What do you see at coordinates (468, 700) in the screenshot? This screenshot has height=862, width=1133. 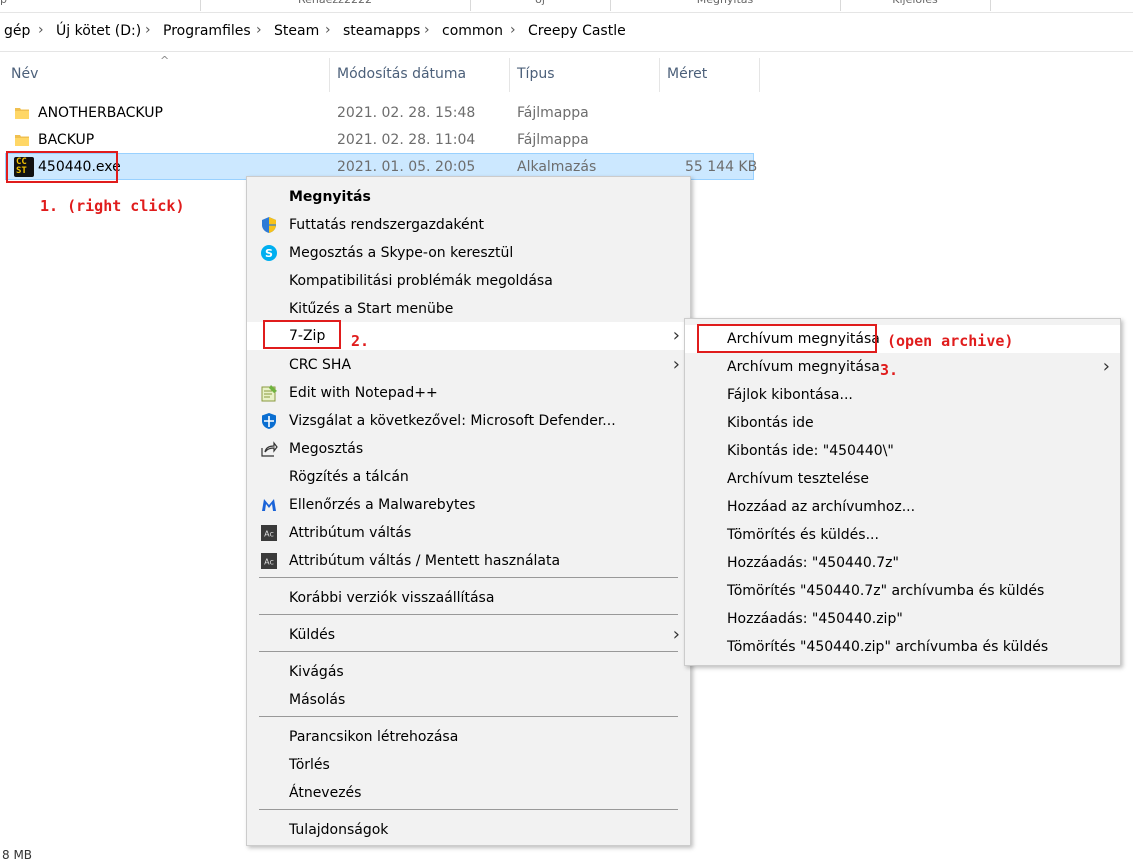 I see `menu-item-copy: Másolás` at bounding box center [468, 700].